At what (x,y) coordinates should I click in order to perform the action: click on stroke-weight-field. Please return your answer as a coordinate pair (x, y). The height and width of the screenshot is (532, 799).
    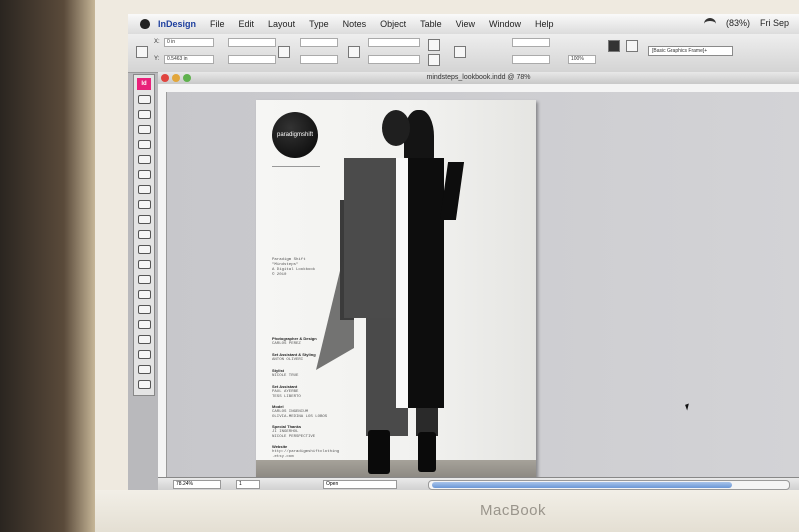
    Looking at the image, I should click on (531, 42).